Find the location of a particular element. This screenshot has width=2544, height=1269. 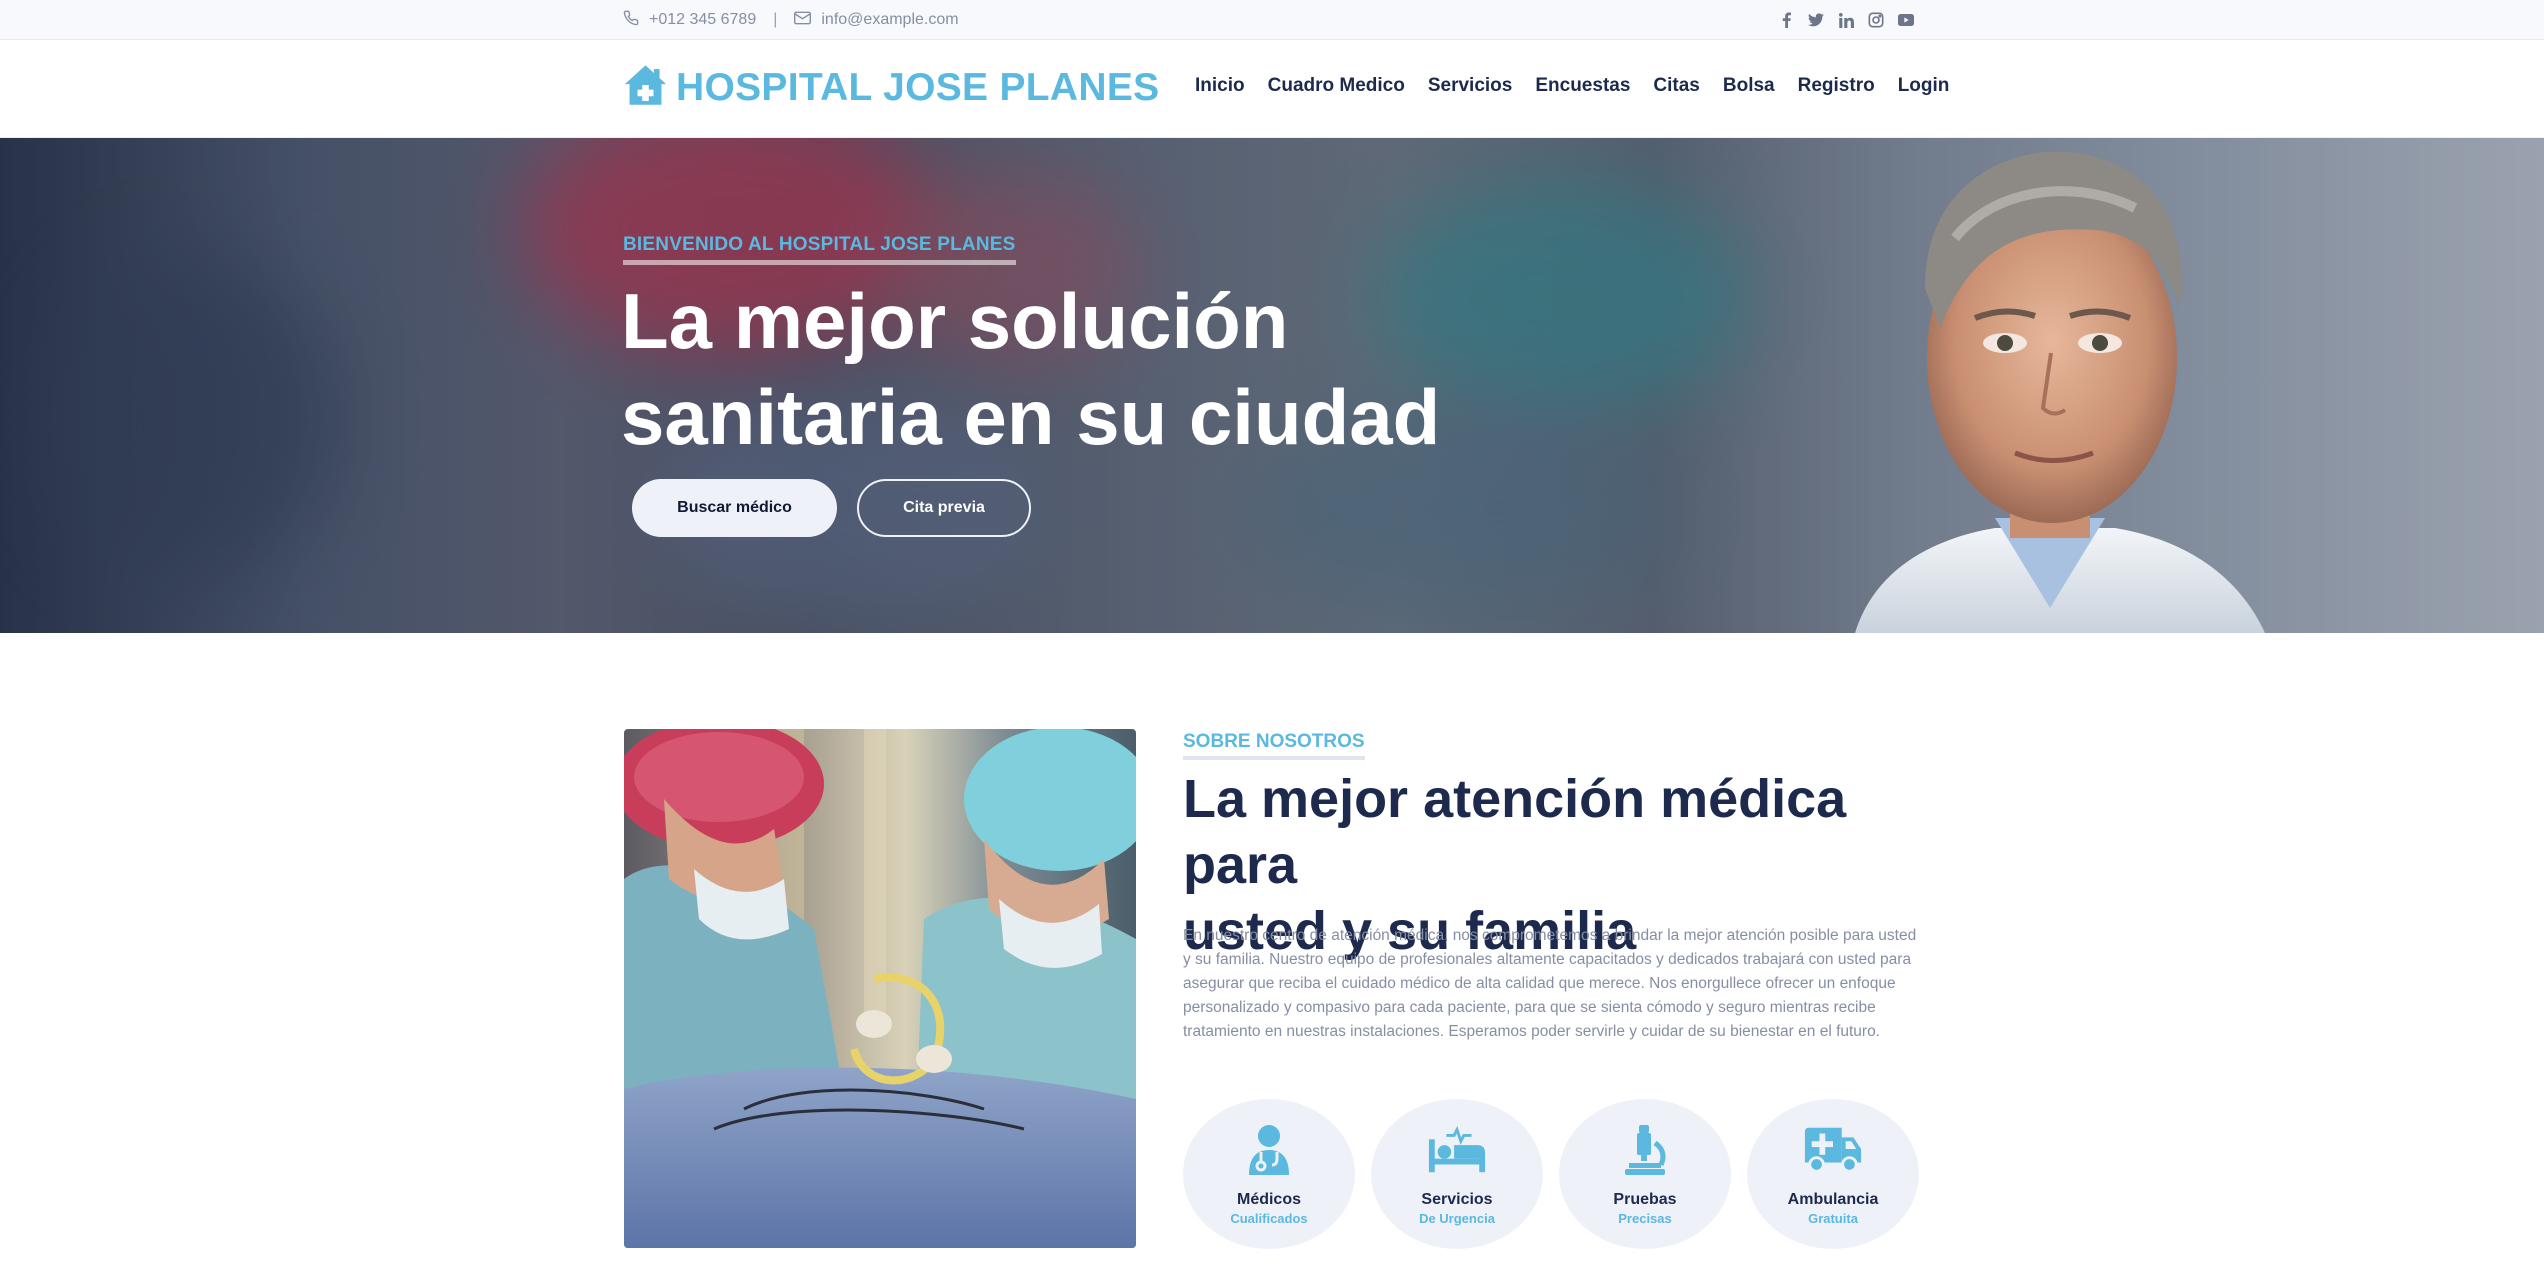

brand-logo: HOSPITAL JOSE PLANES is located at coordinates (891, 87).